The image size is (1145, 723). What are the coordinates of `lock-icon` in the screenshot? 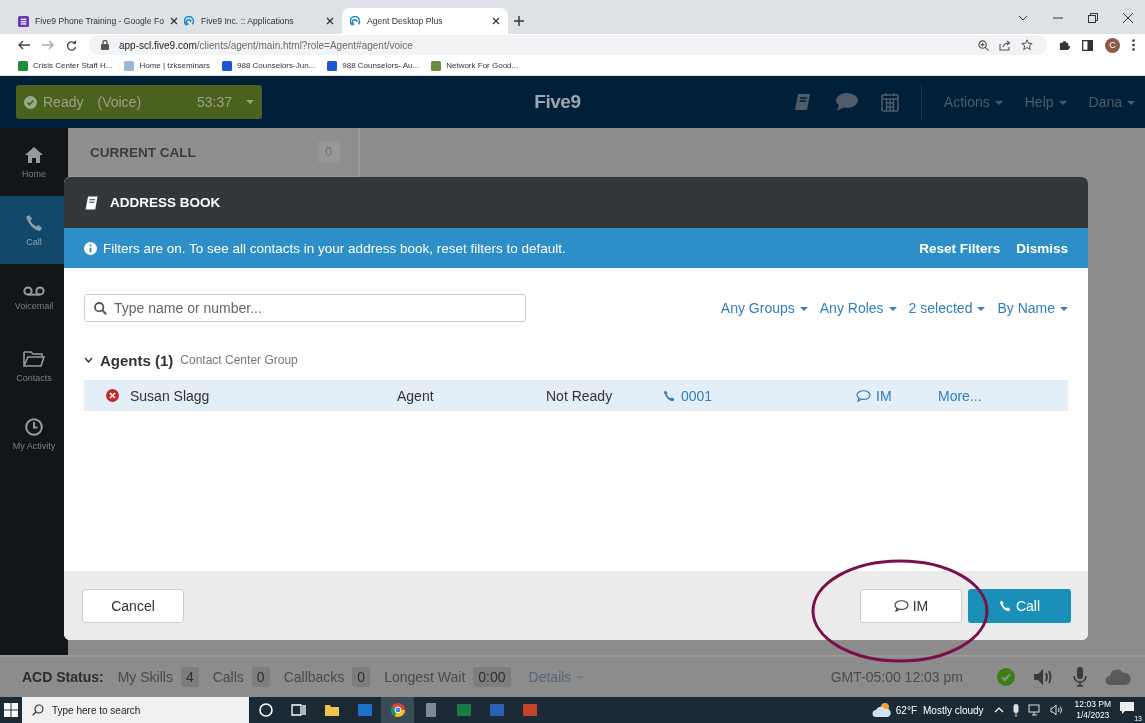 It's located at (105, 45).